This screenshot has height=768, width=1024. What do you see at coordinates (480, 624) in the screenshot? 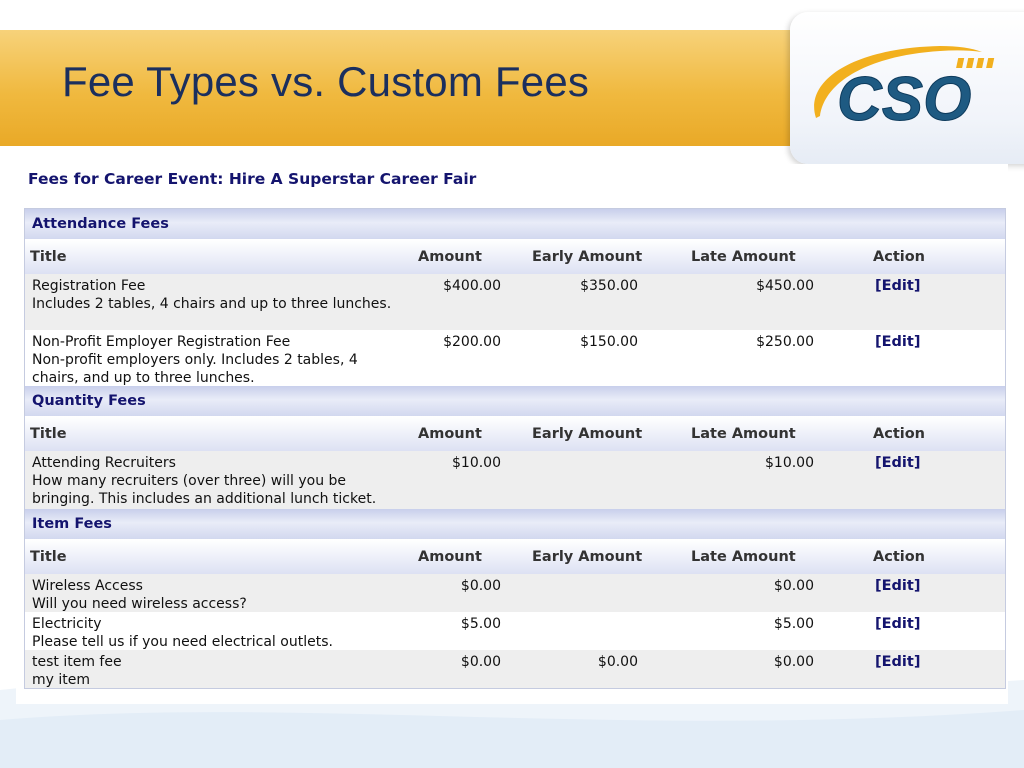
I see `amount-value: $5.00` at bounding box center [480, 624].